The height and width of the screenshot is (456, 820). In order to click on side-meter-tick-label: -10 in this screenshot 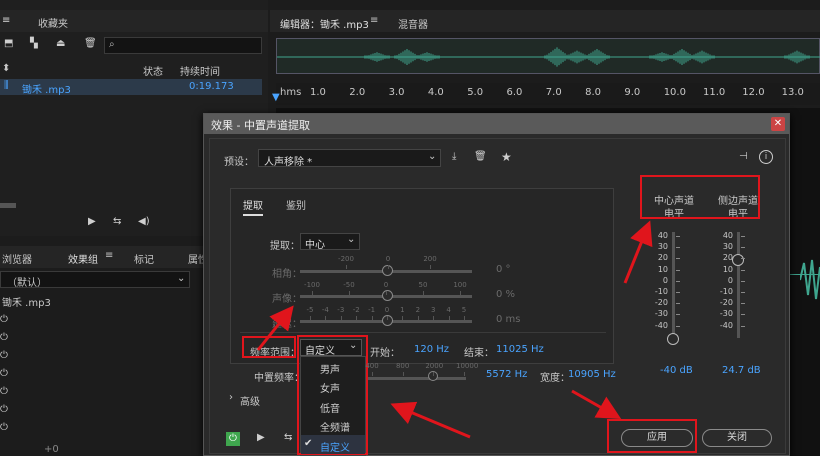, I will do `click(726, 291)`.